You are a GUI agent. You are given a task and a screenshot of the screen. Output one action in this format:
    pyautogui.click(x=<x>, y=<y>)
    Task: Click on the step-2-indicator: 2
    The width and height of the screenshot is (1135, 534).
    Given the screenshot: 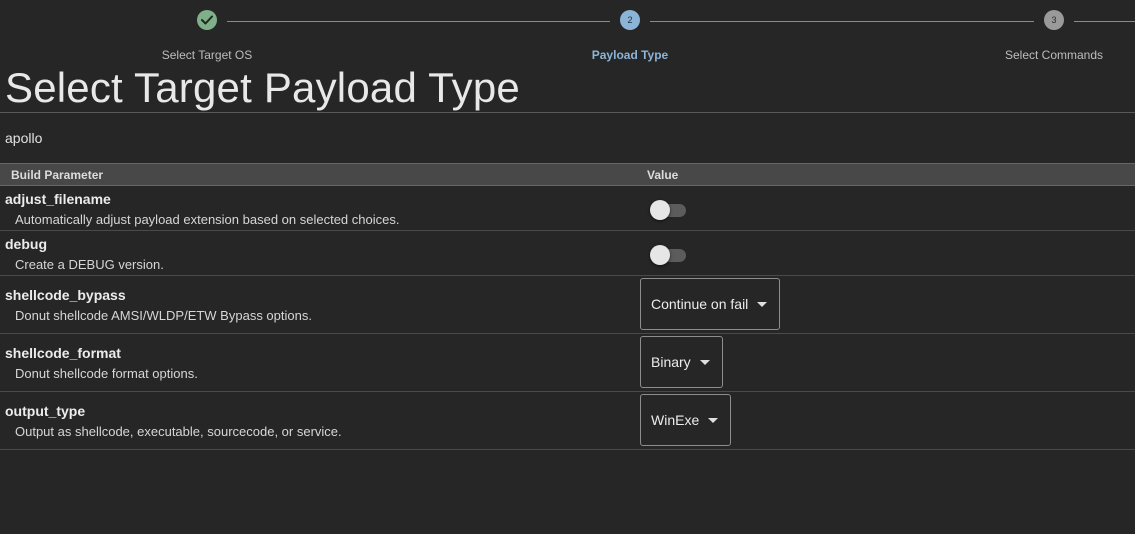 What is the action you would take?
    pyautogui.click(x=630, y=20)
    